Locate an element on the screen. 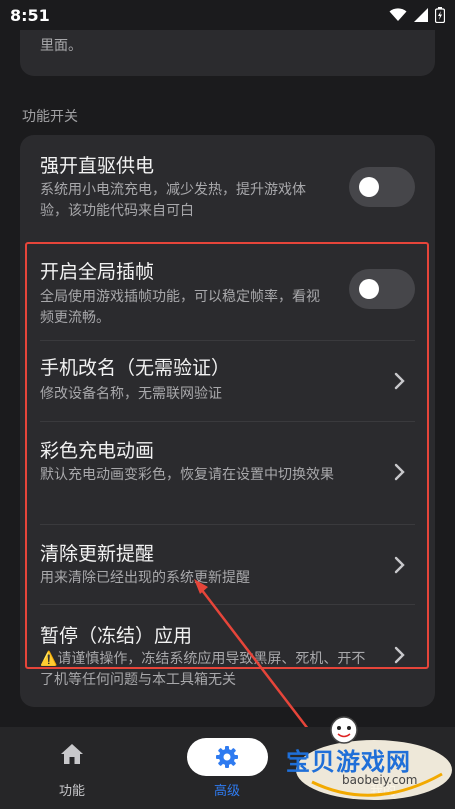 This screenshot has width=455, height=809. nav-item-features: 功能 is located at coordinates (72, 768).